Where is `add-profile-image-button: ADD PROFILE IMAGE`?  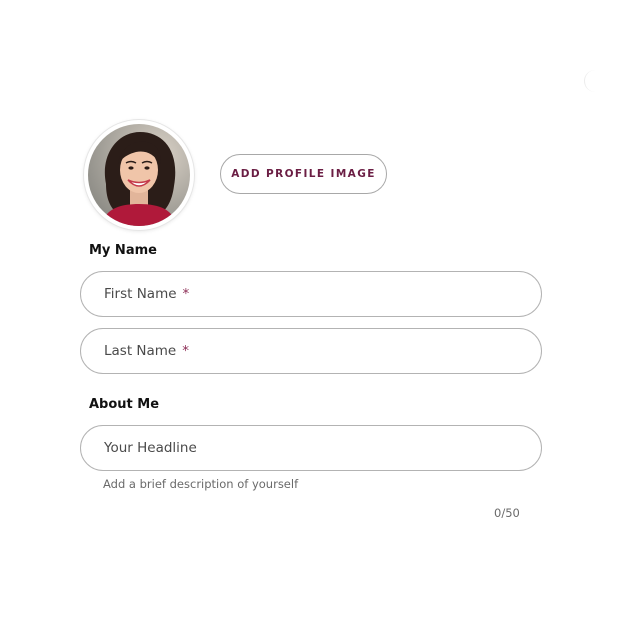 add-profile-image-button: ADD PROFILE IMAGE is located at coordinates (303, 174).